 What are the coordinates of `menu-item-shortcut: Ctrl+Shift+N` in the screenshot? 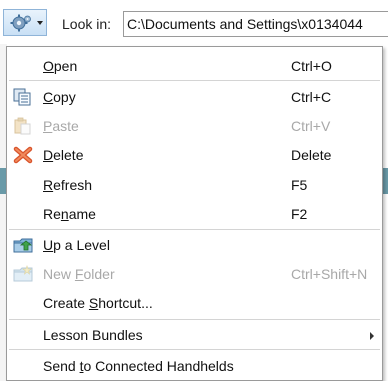 It's located at (329, 274).